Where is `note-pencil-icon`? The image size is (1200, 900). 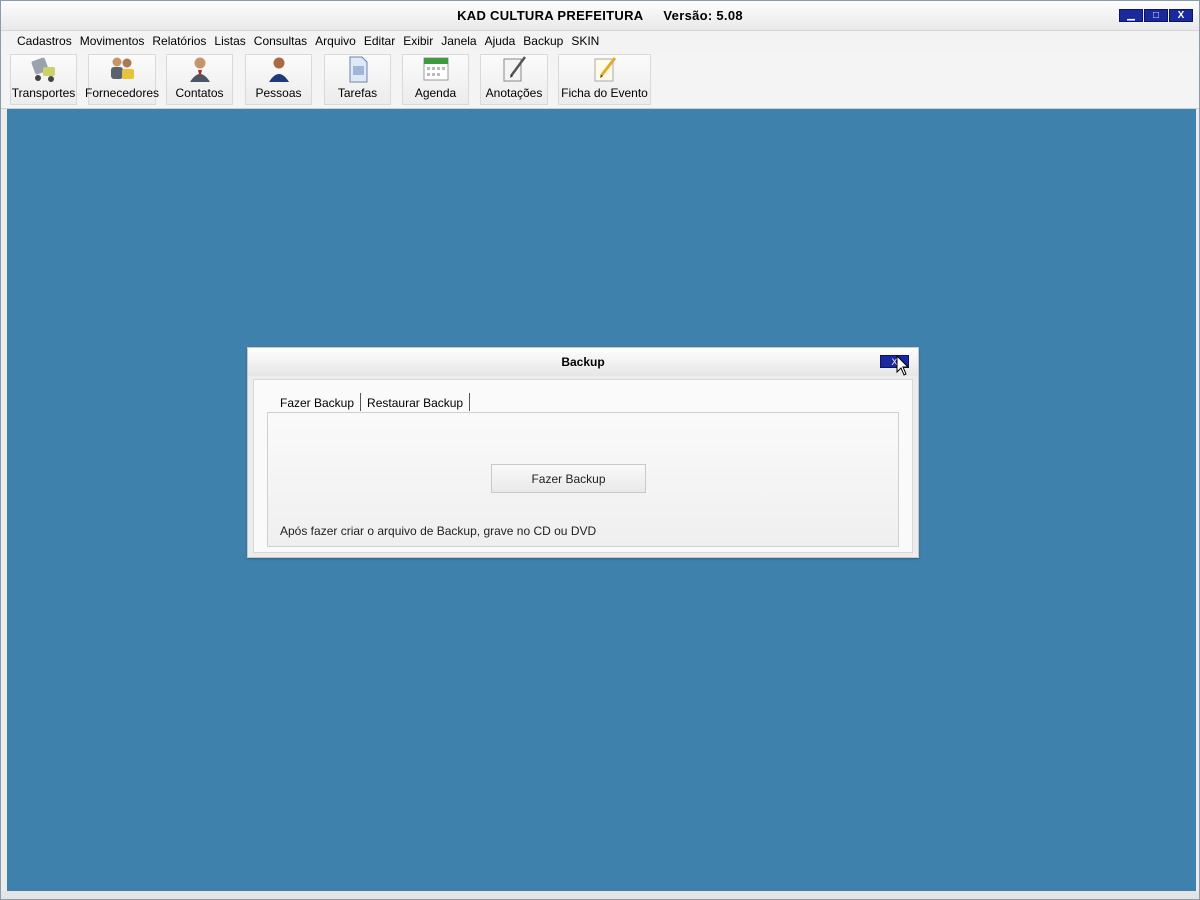 note-pencil-icon is located at coordinates (605, 69).